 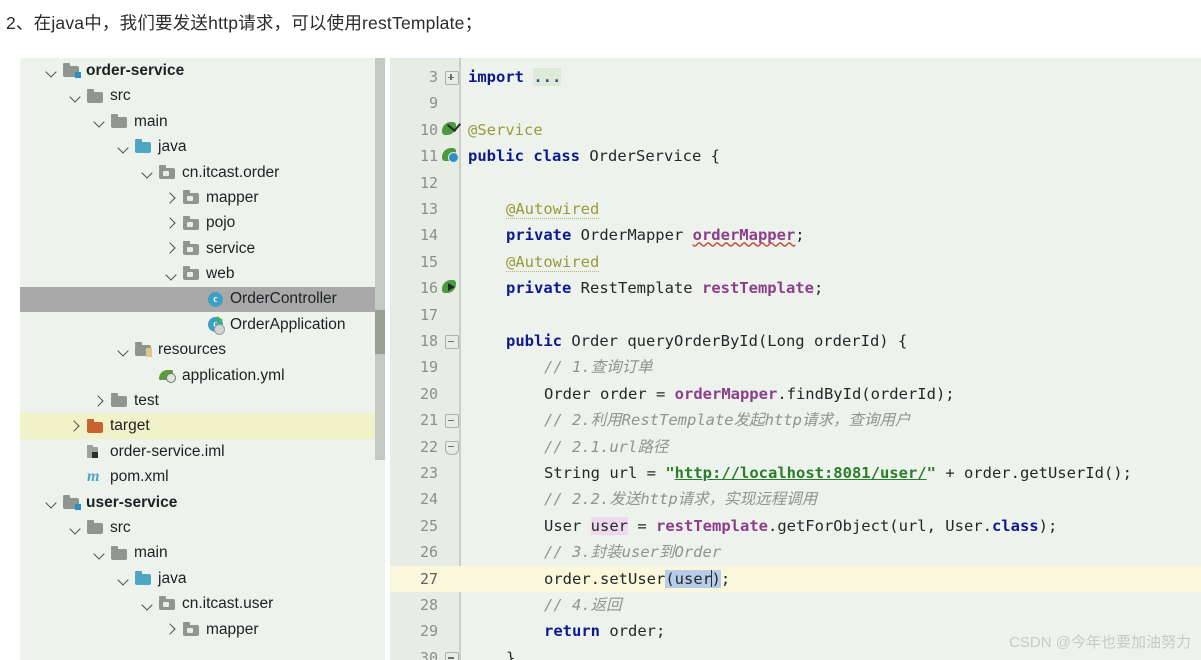 I want to click on bean-class-icon, so click(x=450, y=156).